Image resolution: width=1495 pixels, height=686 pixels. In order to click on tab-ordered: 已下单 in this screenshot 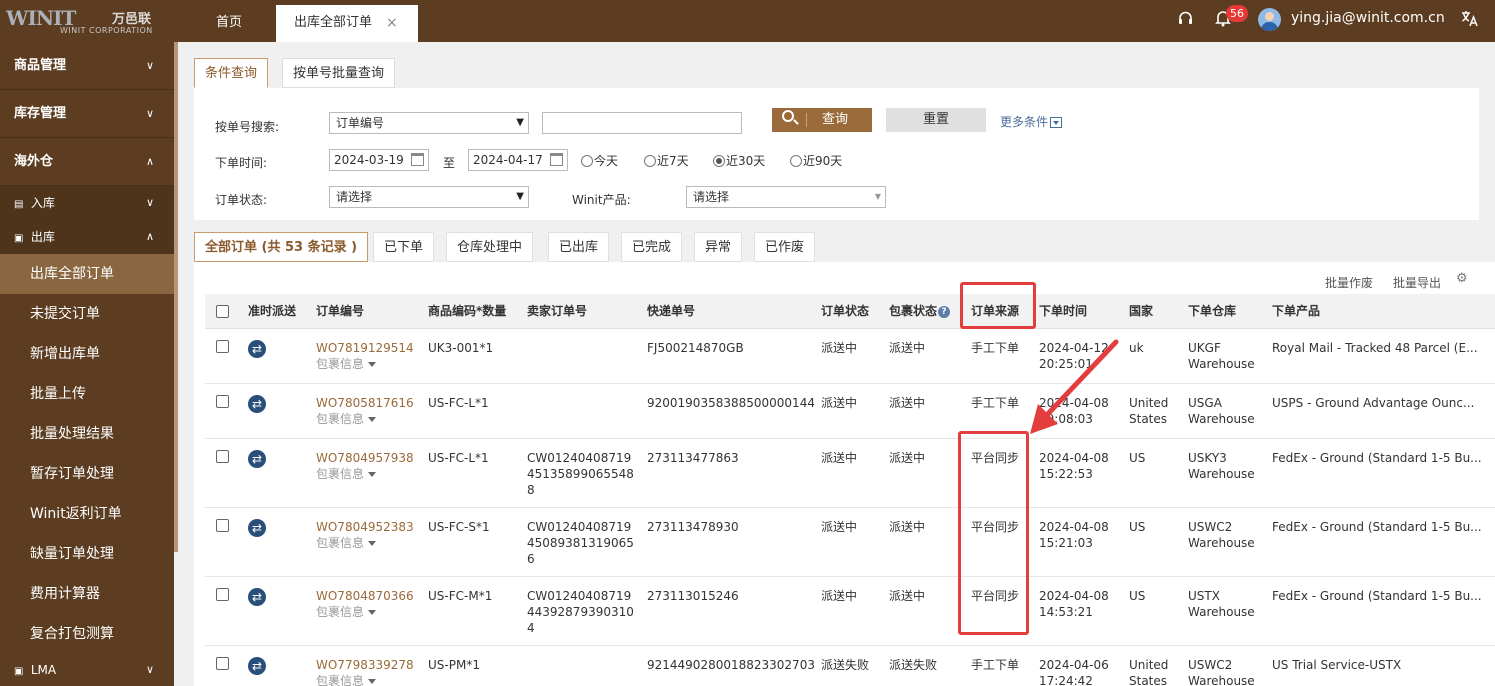, I will do `click(404, 247)`.